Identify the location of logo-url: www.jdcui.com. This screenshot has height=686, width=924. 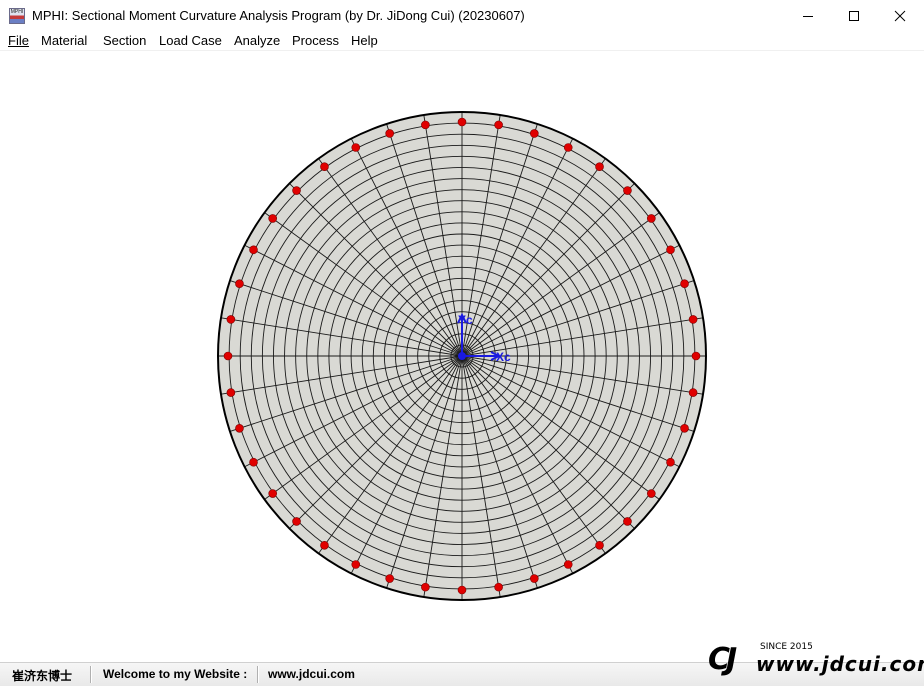
(840, 664).